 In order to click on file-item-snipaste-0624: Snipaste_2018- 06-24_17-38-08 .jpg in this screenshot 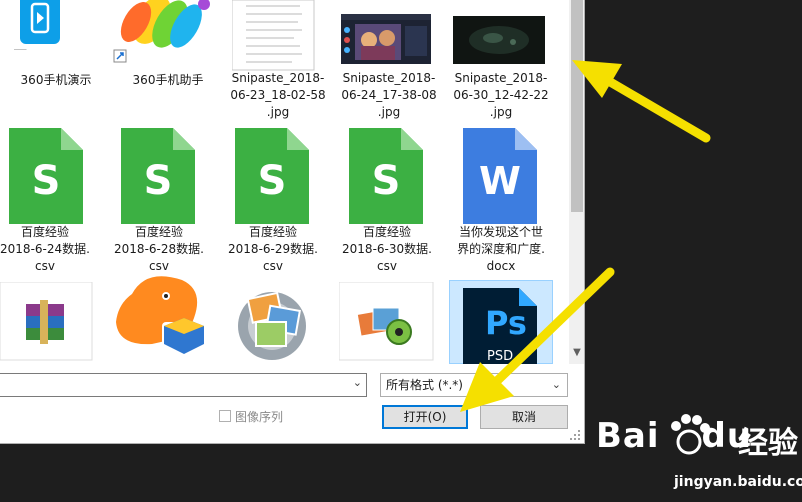, I will do `click(389, 63)`.